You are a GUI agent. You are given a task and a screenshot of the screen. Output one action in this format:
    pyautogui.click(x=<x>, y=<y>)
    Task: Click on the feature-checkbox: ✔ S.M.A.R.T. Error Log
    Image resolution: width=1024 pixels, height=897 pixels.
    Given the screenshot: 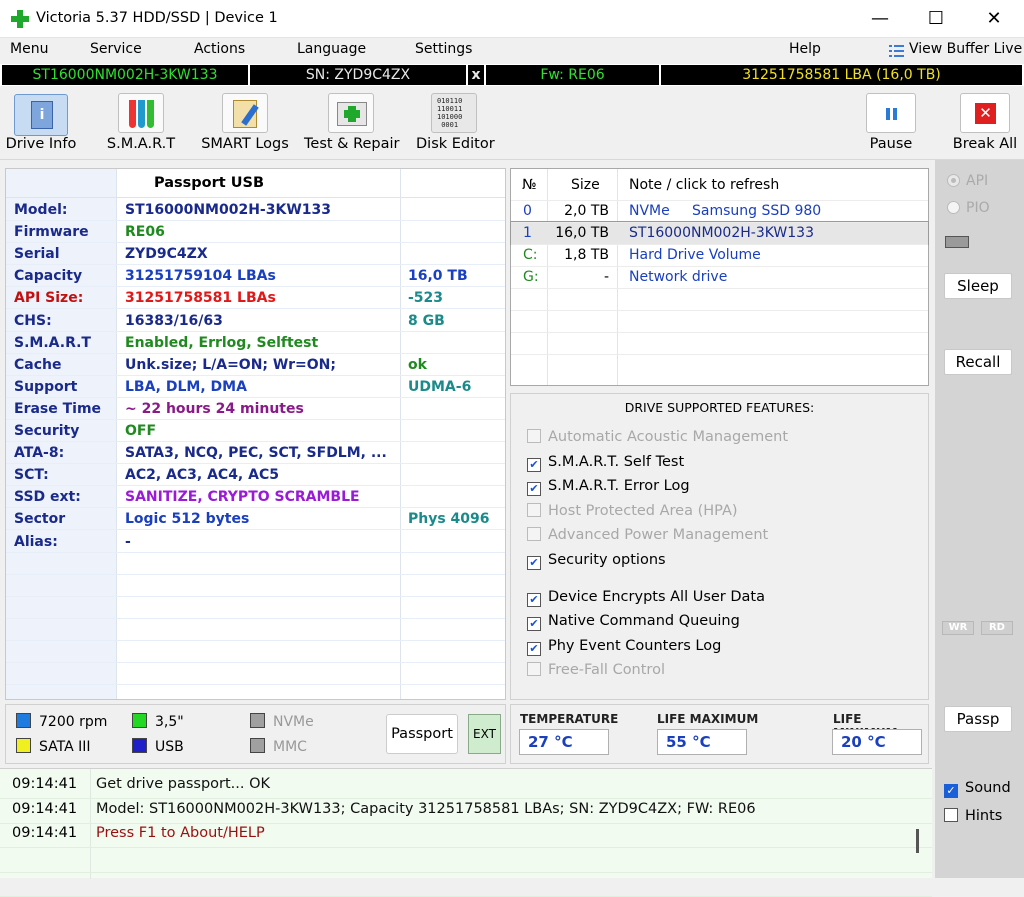 What is the action you would take?
    pyautogui.click(x=608, y=486)
    